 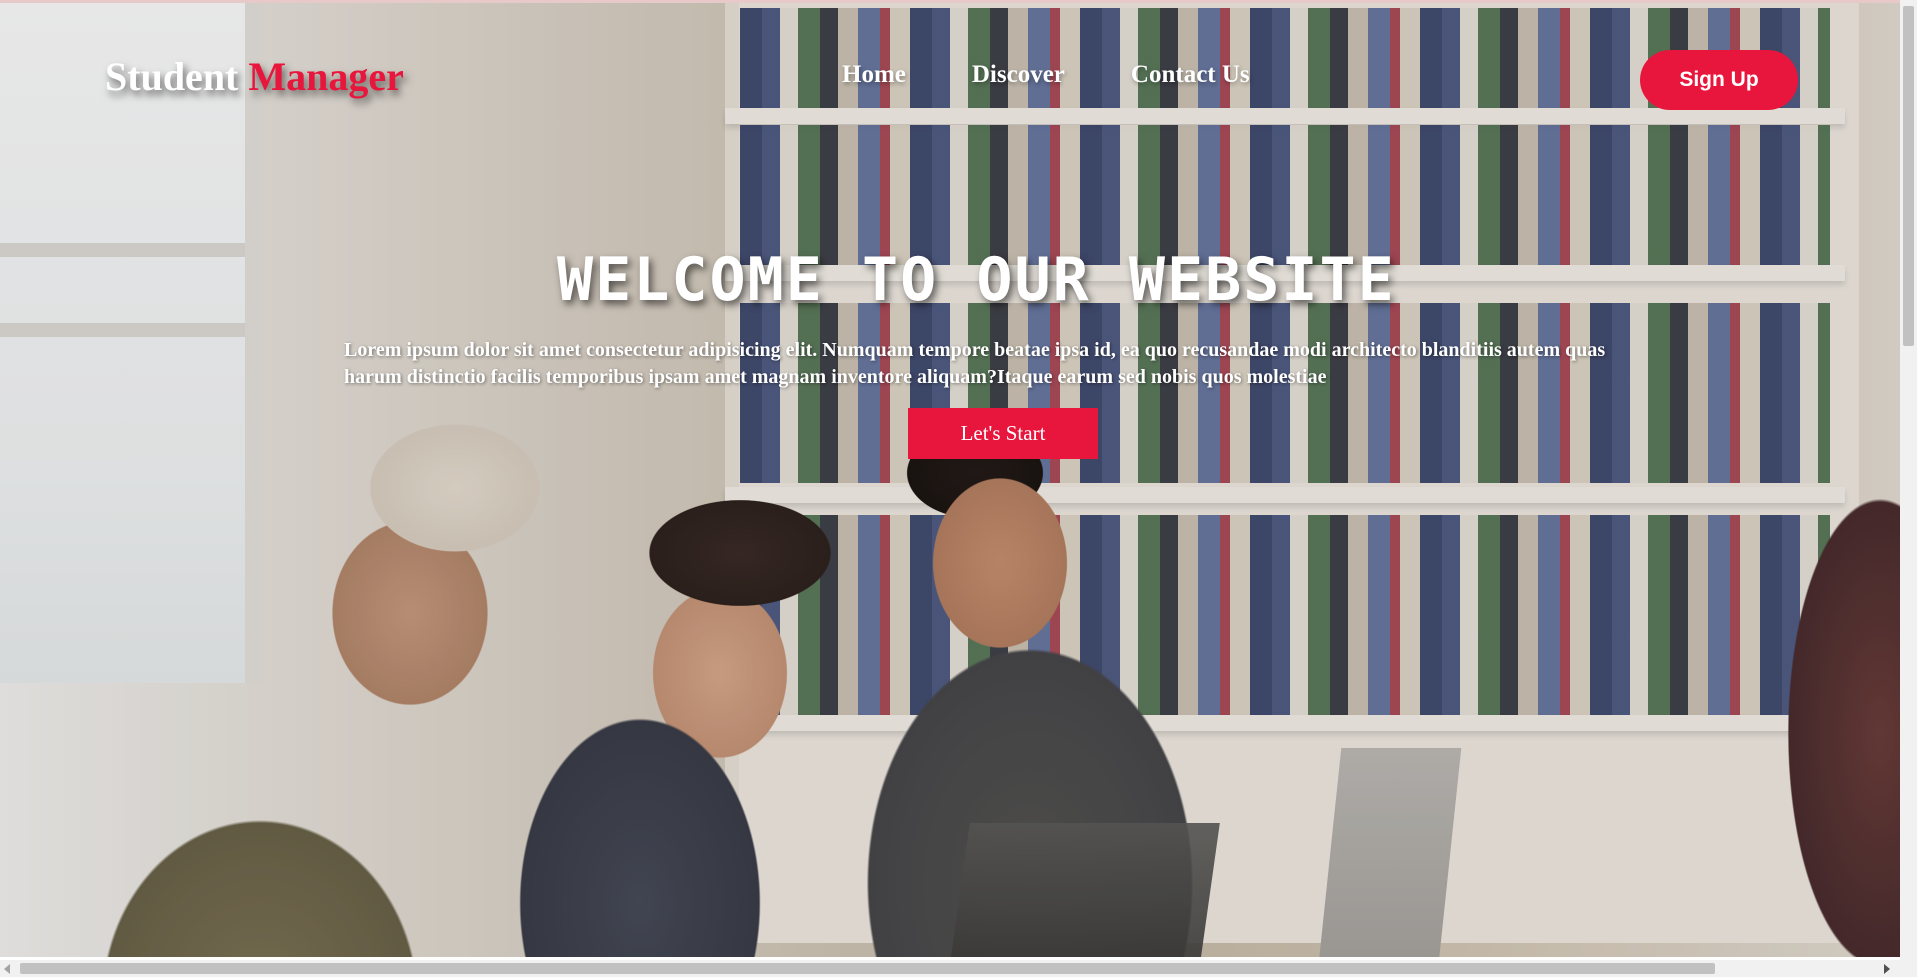 What do you see at coordinates (1190, 75) in the screenshot?
I see `nav-contact-link: Contact Us` at bounding box center [1190, 75].